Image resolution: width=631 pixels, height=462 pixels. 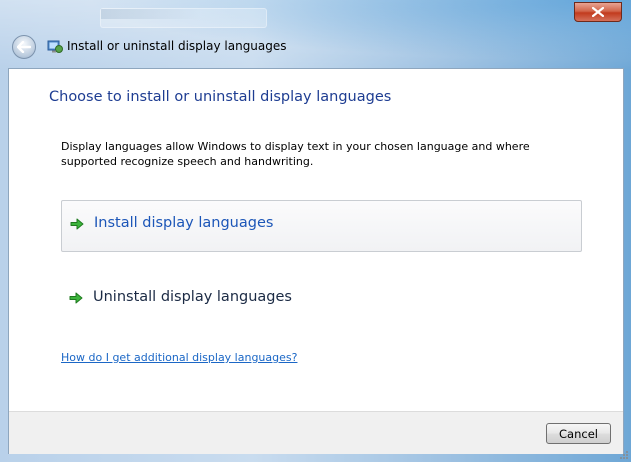 What do you see at coordinates (177, 46) in the screenshot?
I see `location-title: Install or uninstall display languages` at bounding box center [177, 46].